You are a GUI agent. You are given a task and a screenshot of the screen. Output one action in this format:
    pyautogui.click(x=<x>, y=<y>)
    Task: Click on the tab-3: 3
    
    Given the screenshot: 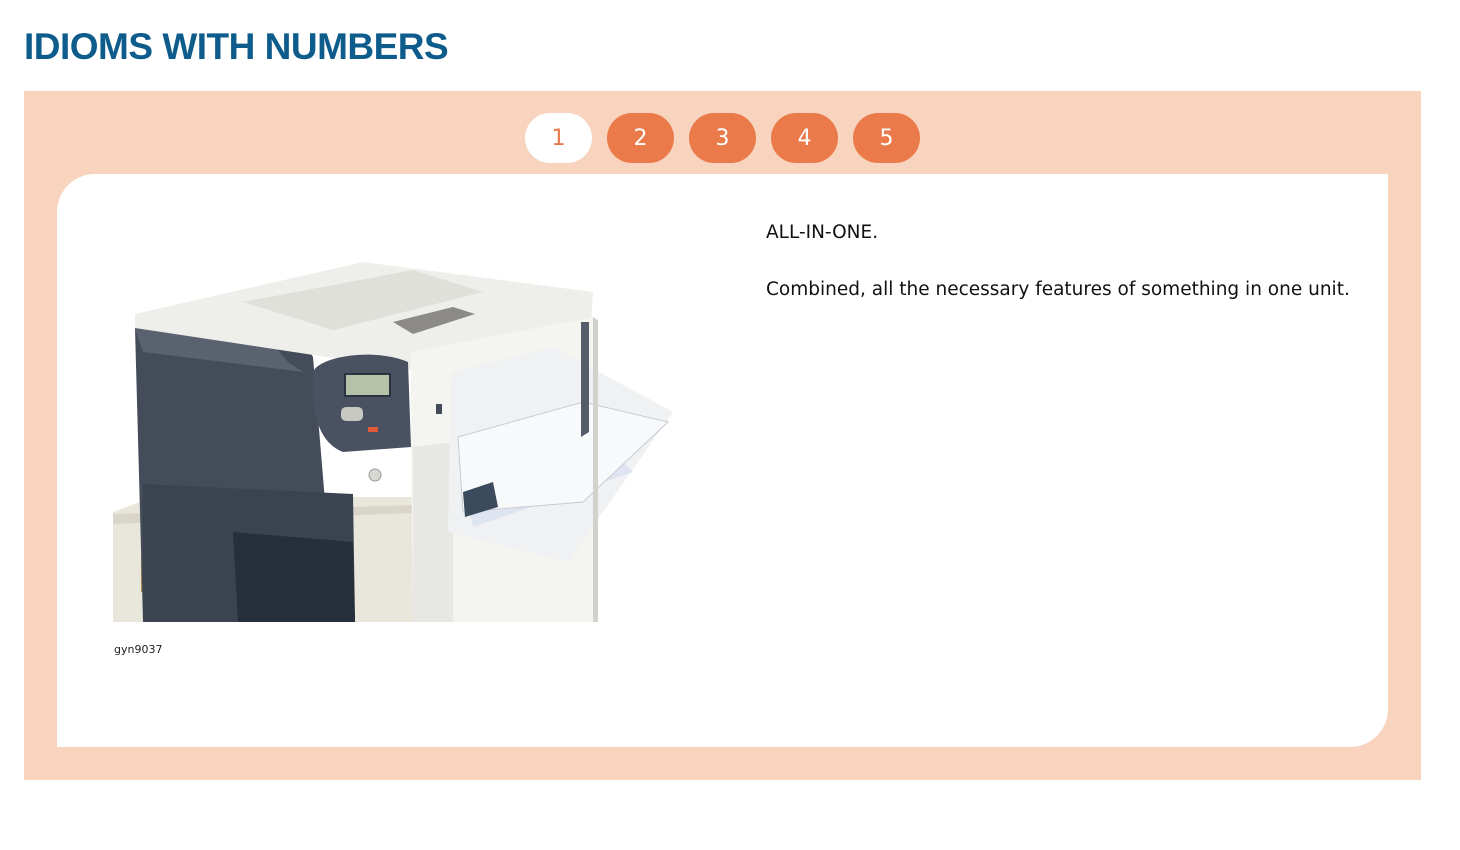 What is the action you would take?
    pyautogui.click(x=722, y=138)
    